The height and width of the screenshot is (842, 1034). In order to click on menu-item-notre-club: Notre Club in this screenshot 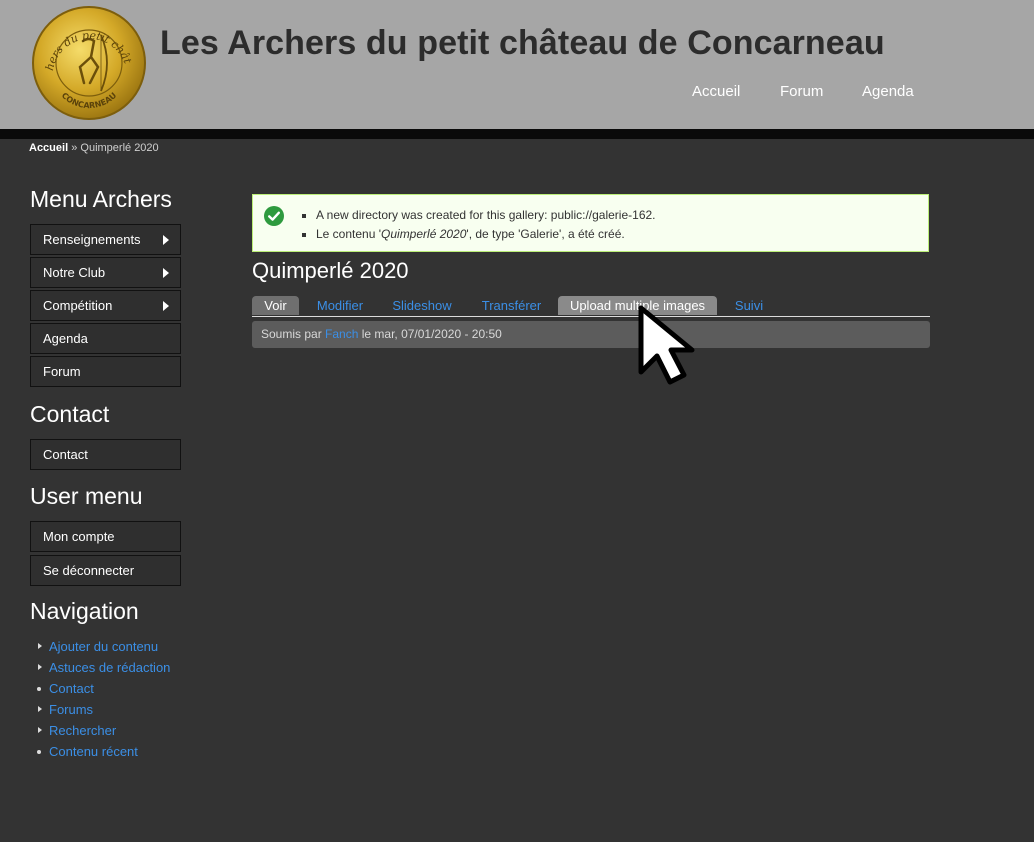, I will do `click(105, 272)`.